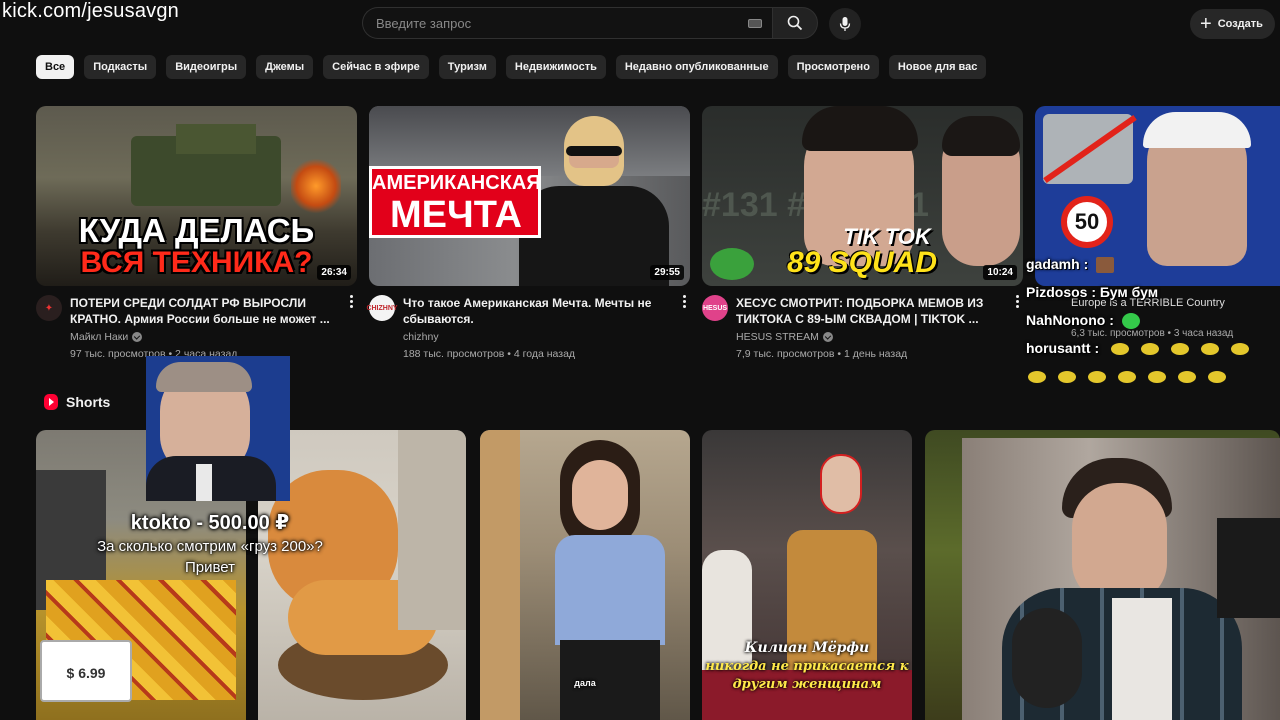  I want to click on chat-message: gadamh :, so click(1070, 265).